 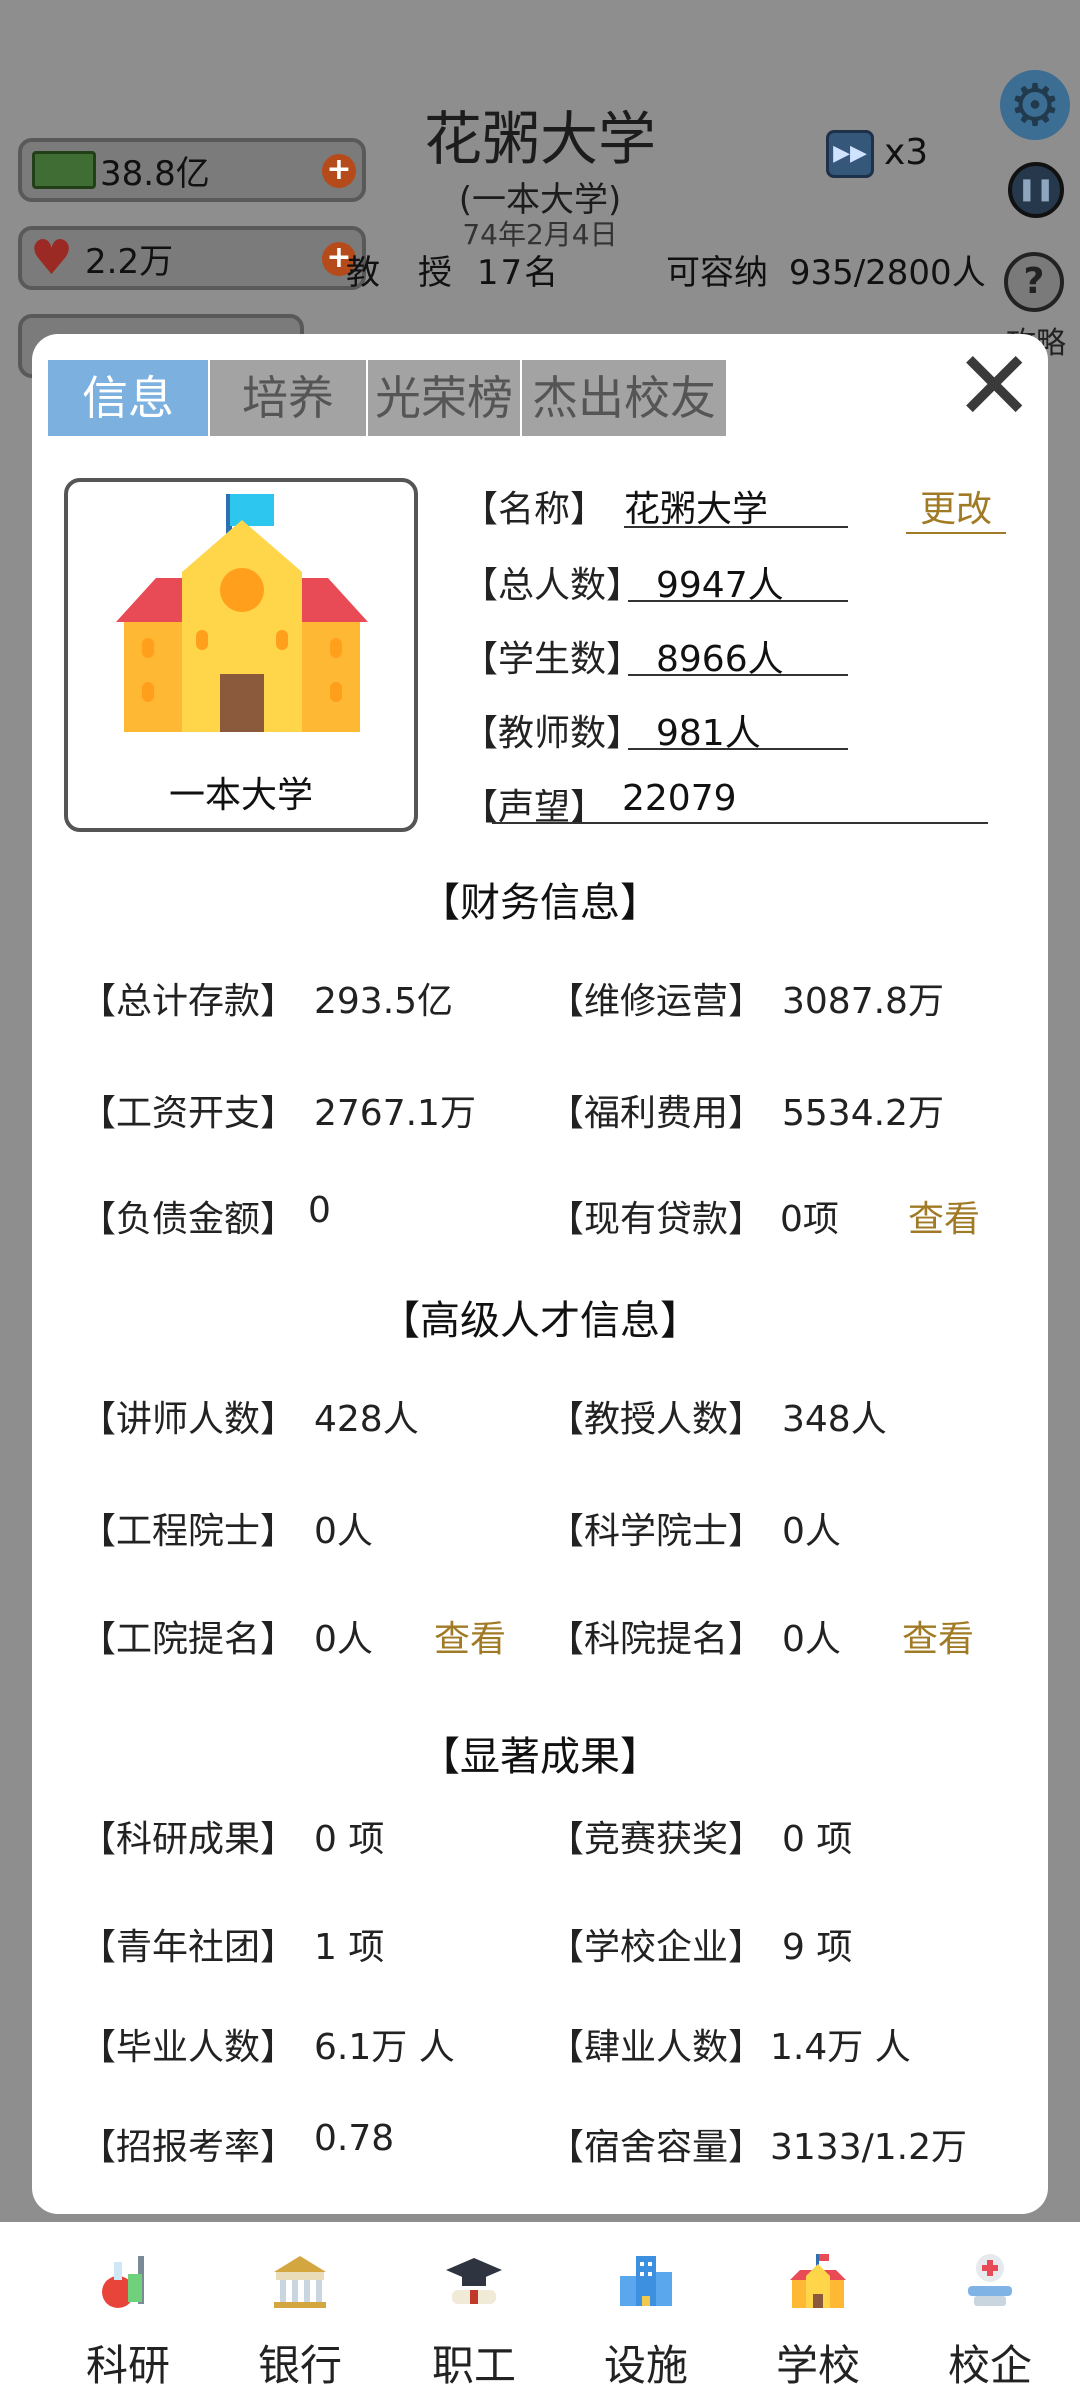 What do you see at coordinates (817, 1947) in the screenshot?
I see `achievement-value: 9 项` at bounding box center [817, 1947].